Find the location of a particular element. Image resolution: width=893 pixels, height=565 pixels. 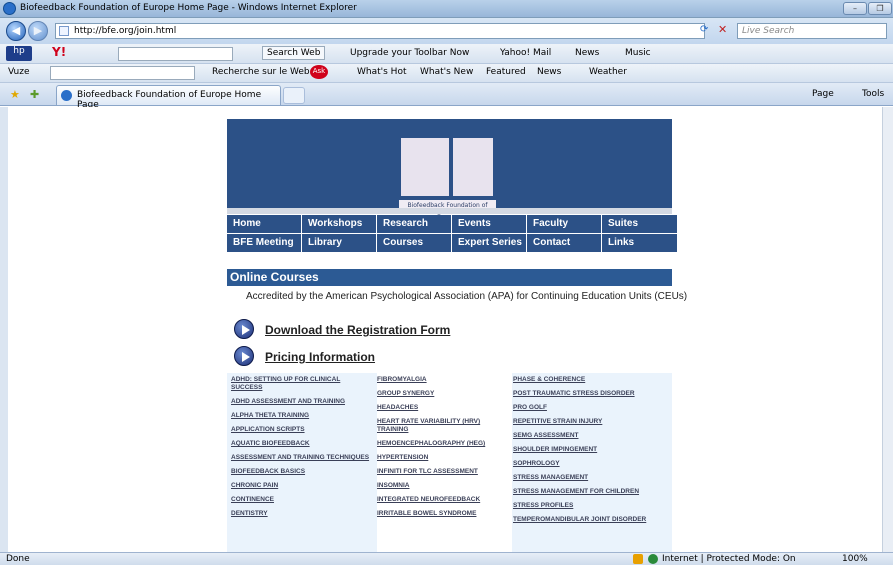

page-icon is located at coordinates (64, 31).